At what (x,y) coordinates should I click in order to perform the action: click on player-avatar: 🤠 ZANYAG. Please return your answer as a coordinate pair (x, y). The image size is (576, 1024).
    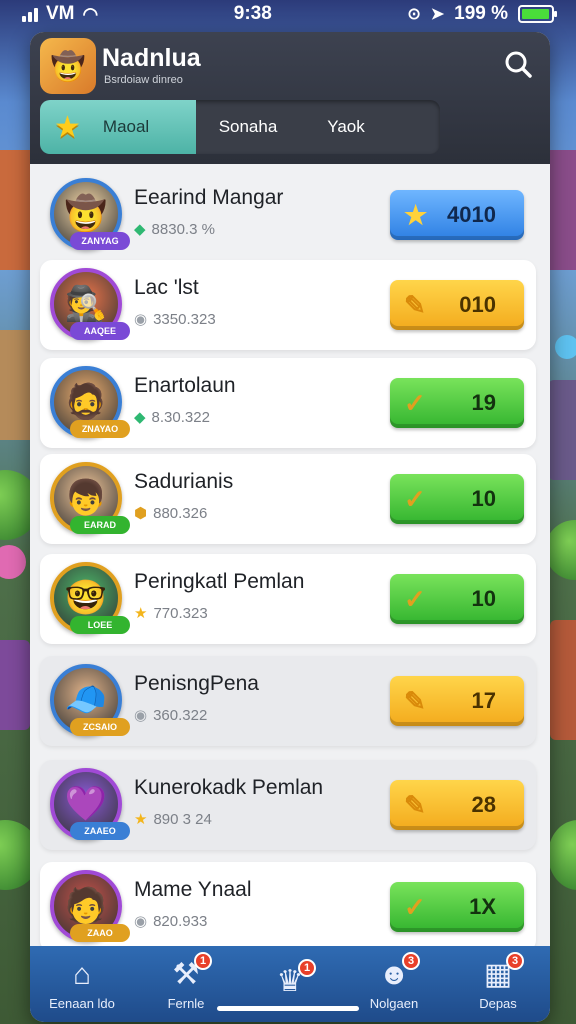
    Looking at the image, I should click on (90, 214).